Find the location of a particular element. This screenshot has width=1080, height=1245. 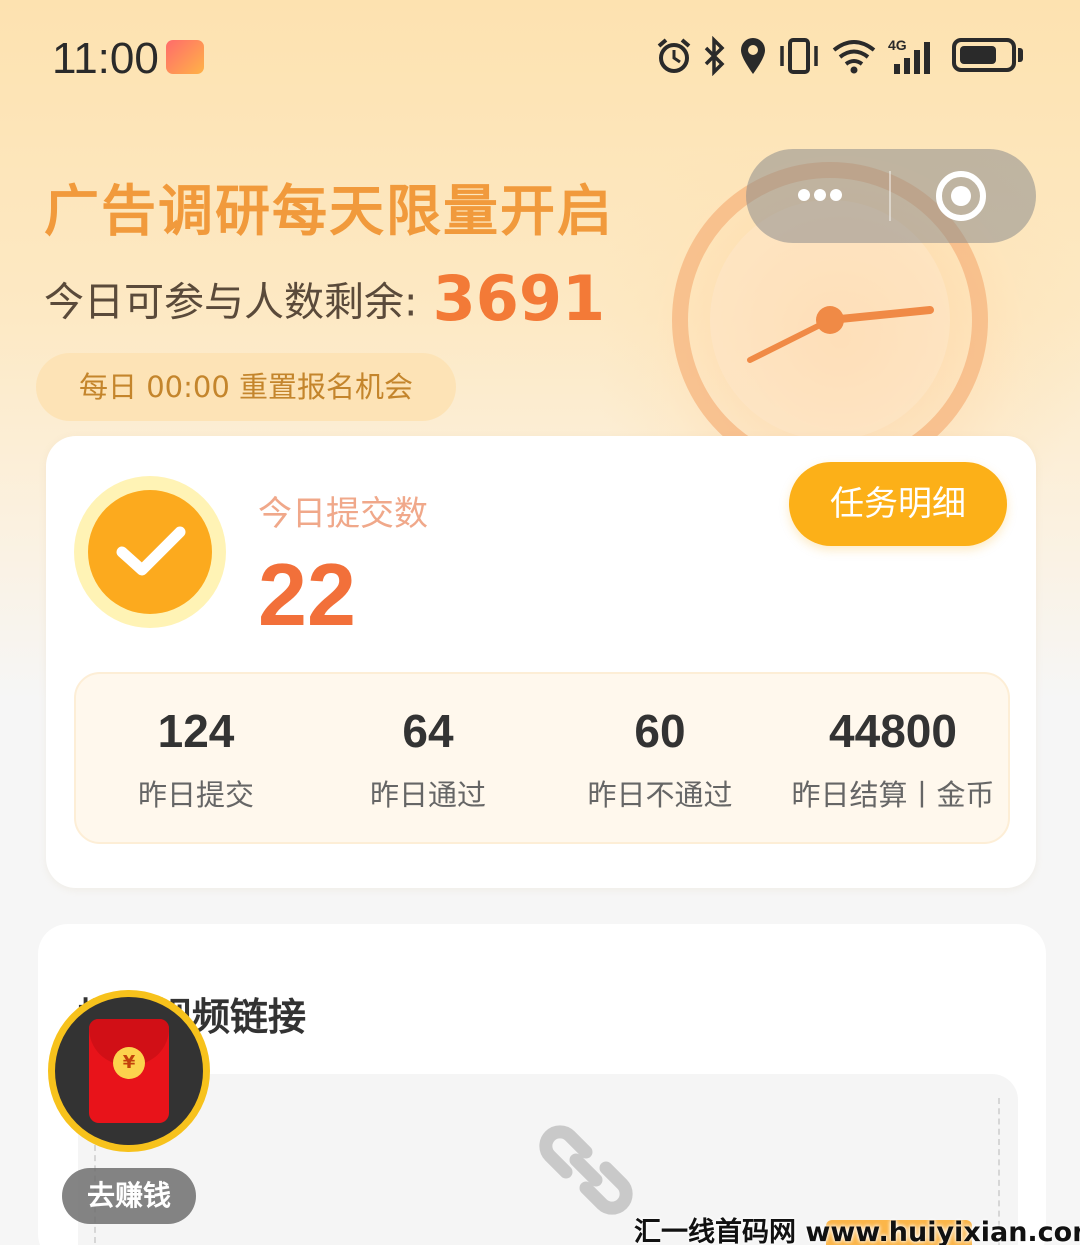

check-icon is located at coordinates (151, 551).